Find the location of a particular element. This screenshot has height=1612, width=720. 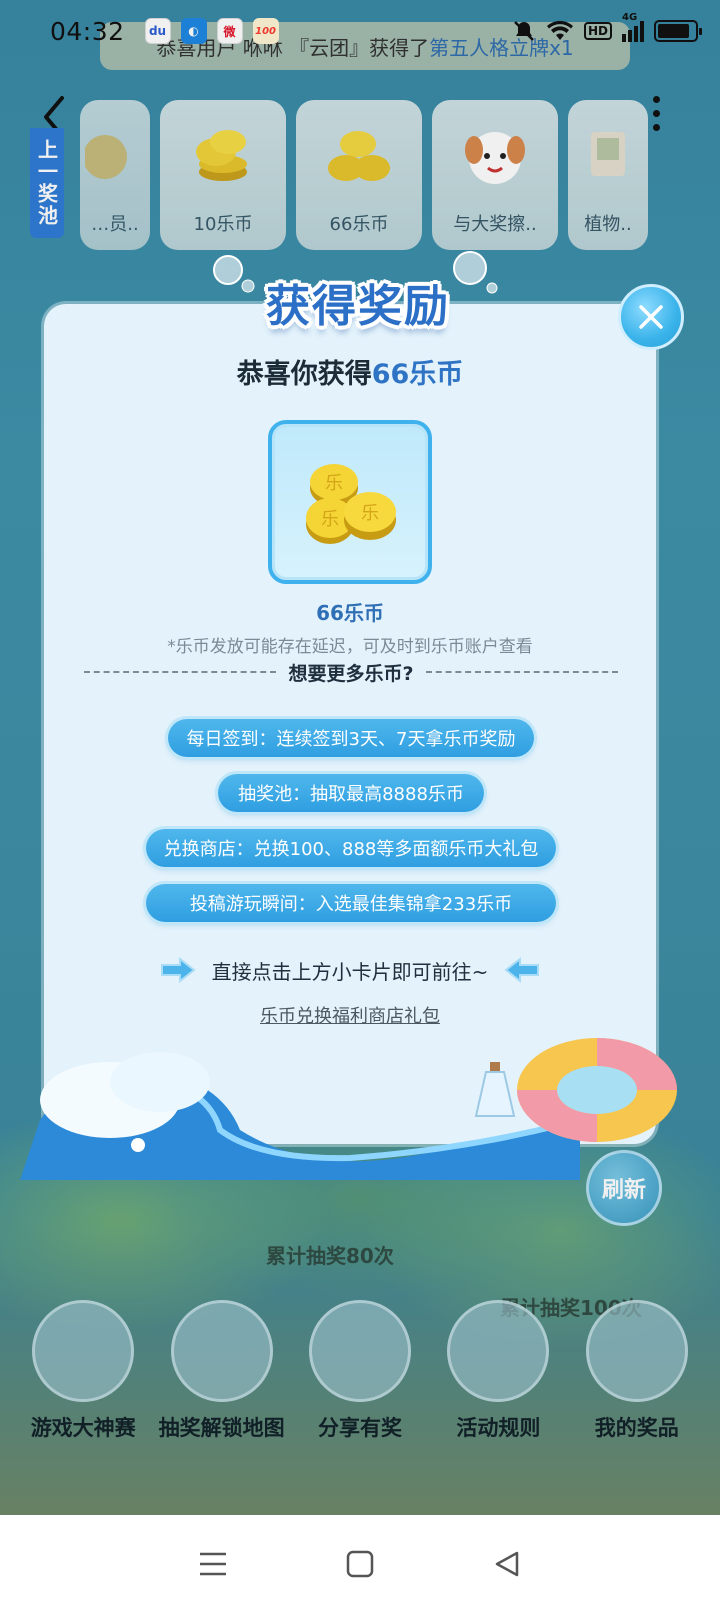

coins-icon: 乐 乐 乐 is located at coordinates (351, 504).